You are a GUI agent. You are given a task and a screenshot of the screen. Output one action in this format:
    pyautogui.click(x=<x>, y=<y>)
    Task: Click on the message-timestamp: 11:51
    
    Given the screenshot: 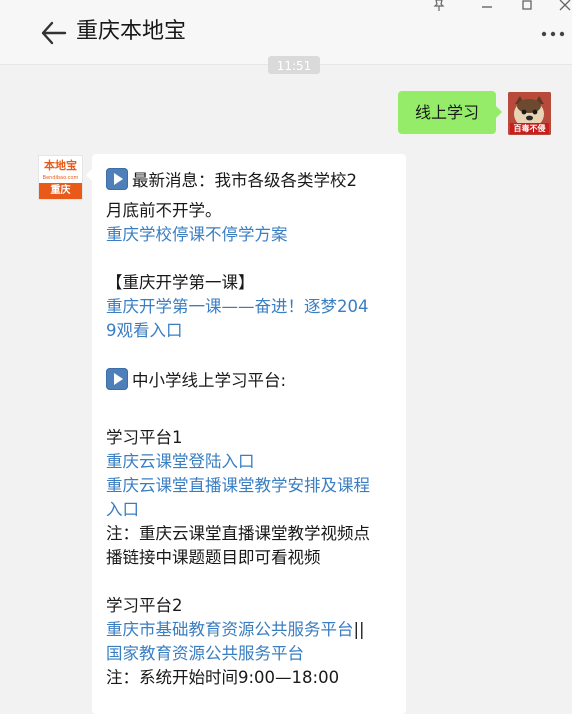 What is the action you would take?
    pyautogui.click(x=294, y=65)
    